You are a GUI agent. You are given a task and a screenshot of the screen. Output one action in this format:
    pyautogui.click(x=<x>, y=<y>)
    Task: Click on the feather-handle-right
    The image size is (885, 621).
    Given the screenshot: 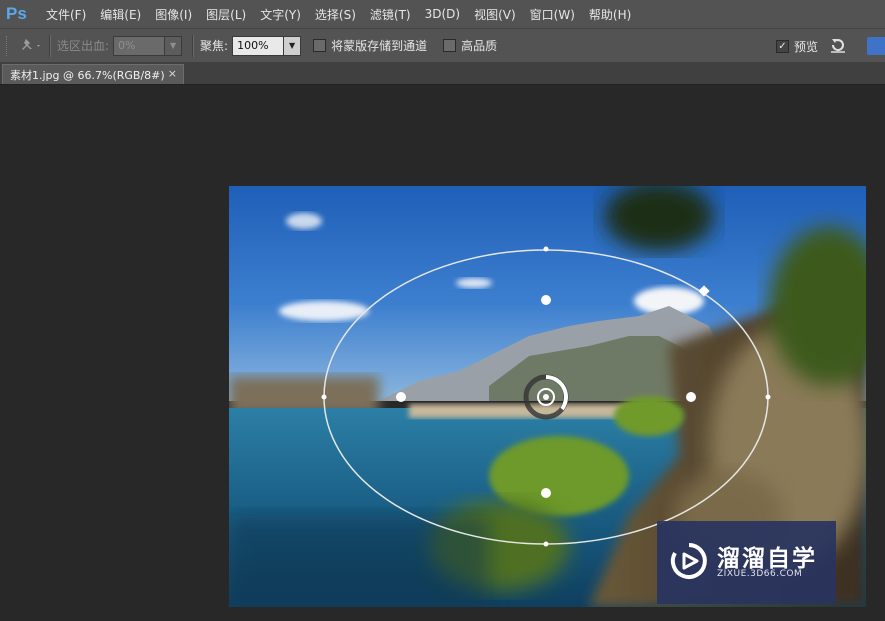 What is the action you would take?
    pyautogui.click(x=691, y=397)
    